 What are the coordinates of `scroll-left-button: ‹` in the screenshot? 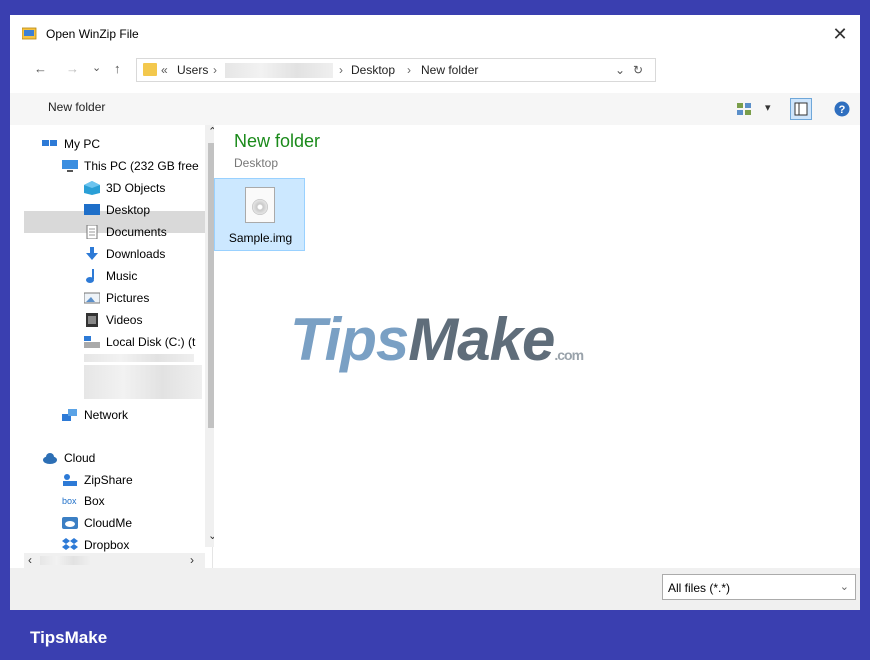 It's located at (30, 560).